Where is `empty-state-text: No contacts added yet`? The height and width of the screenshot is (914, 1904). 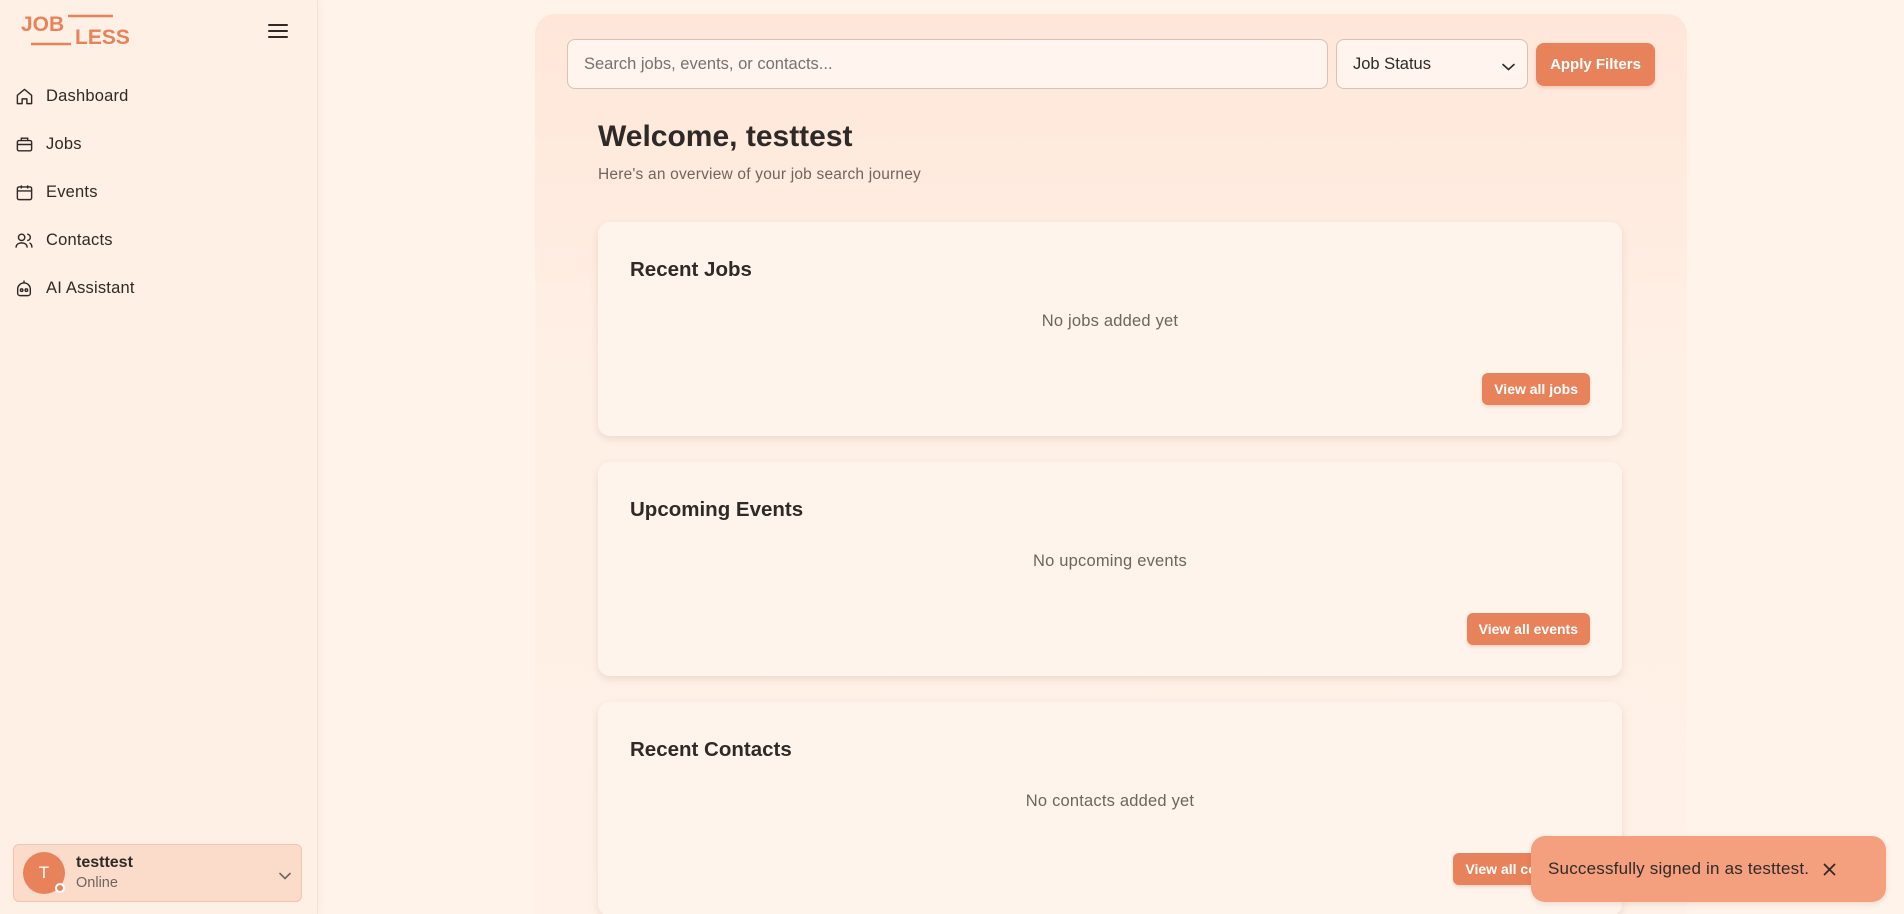 empty-state-text: No contacts added yet is located at coordinates (1110, 801).